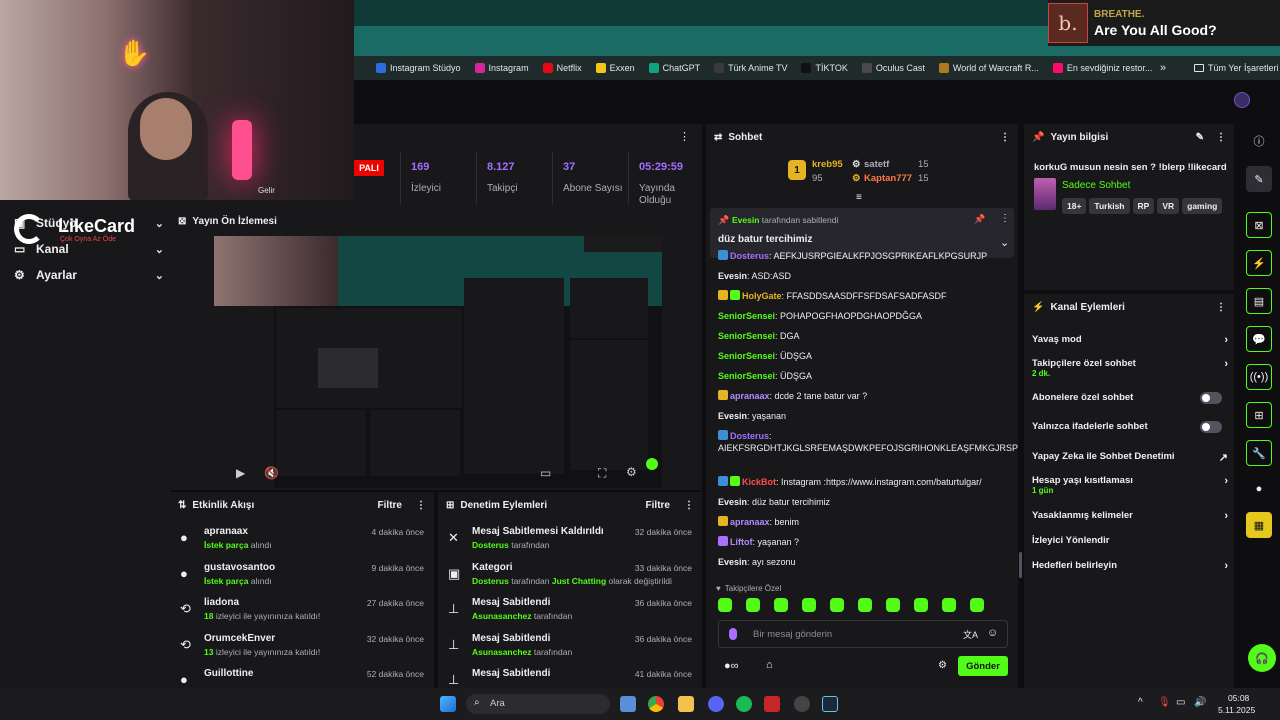  Describe the element at coordinates (545, 473) in the screenshot. I see `theater-icon: ▭` at that location.